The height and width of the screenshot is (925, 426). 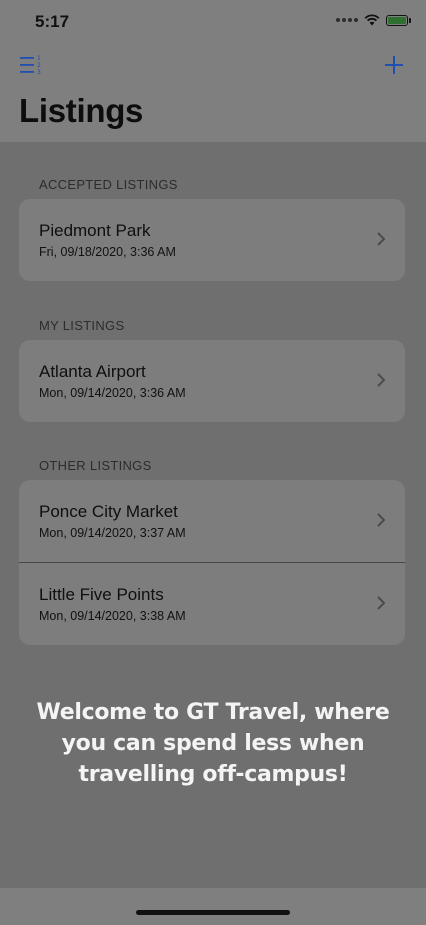 I want to click on listing-date: Mon, 09/14/2020, 3:37 AM, so click(x=112, y=533).